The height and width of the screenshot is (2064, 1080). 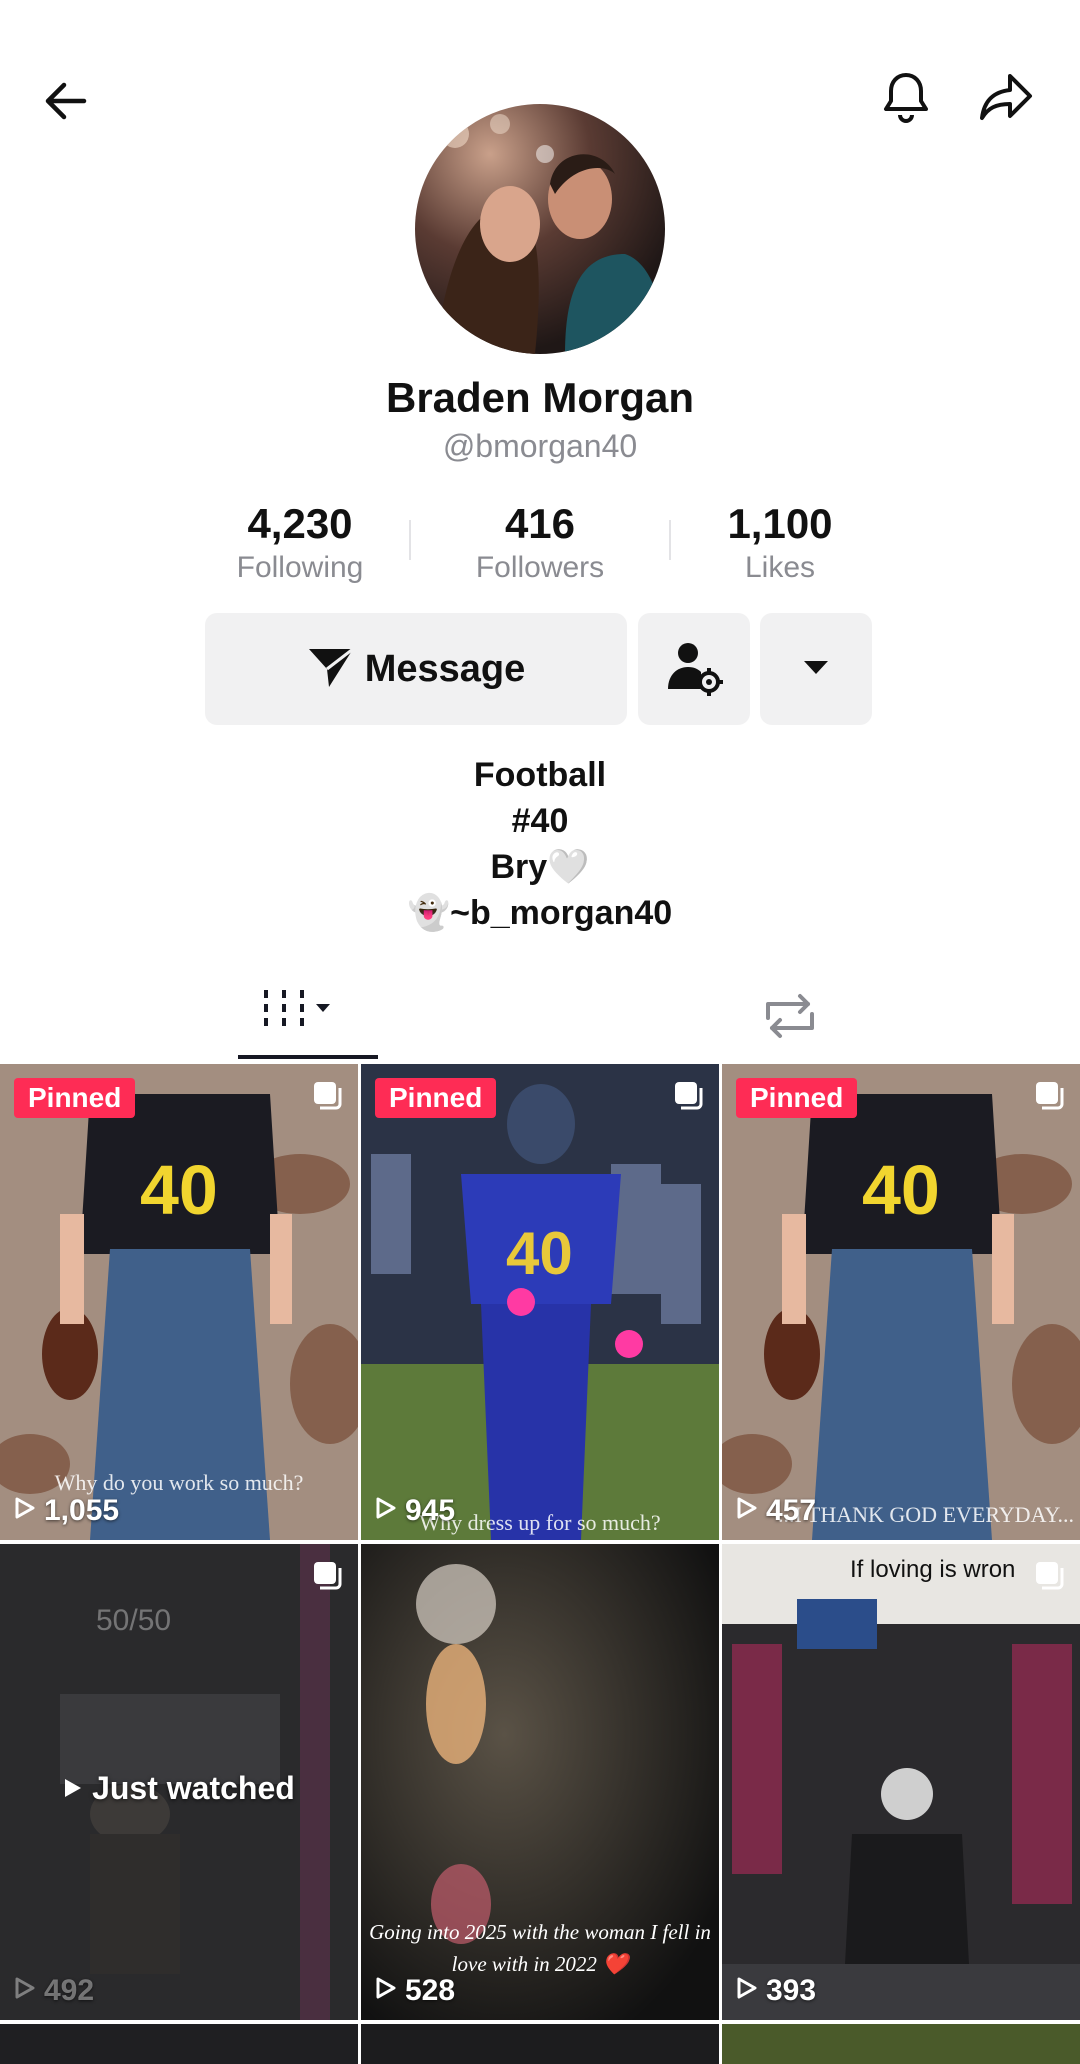 What do you see at coordinates (780, 567) in the screenshot?
I see `stat-label: Likes` at bounding box center [780, 567].